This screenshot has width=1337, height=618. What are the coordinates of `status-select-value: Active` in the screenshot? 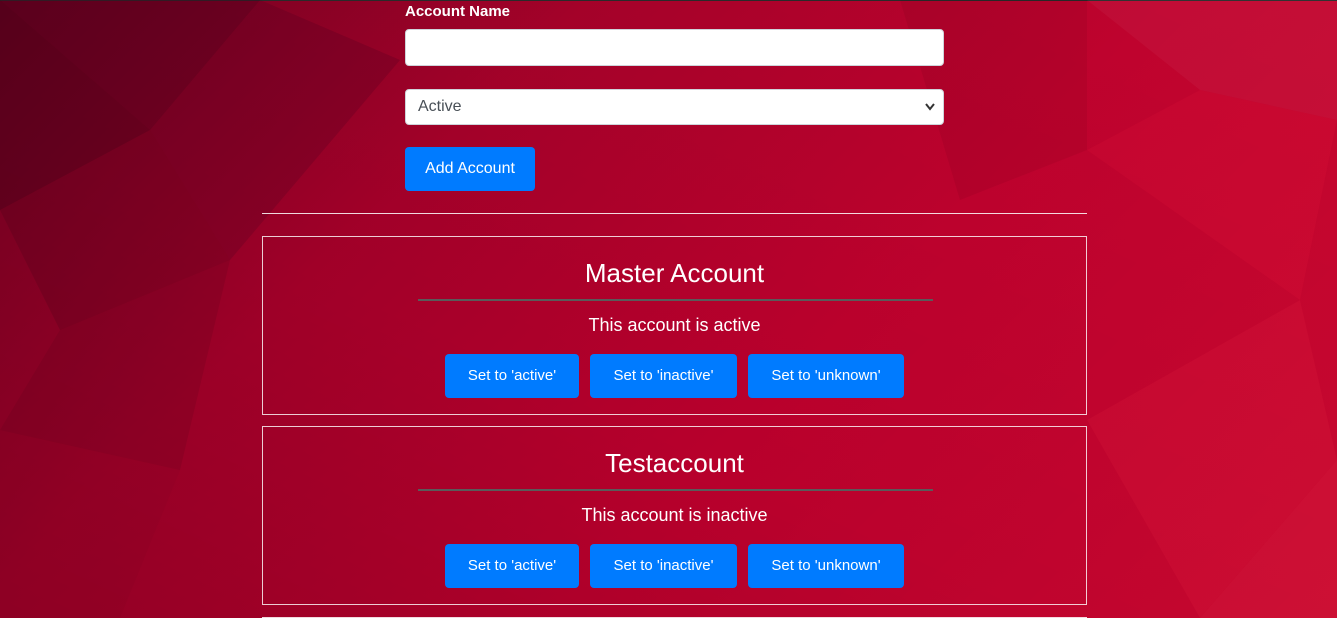 It's located at (440, 106).